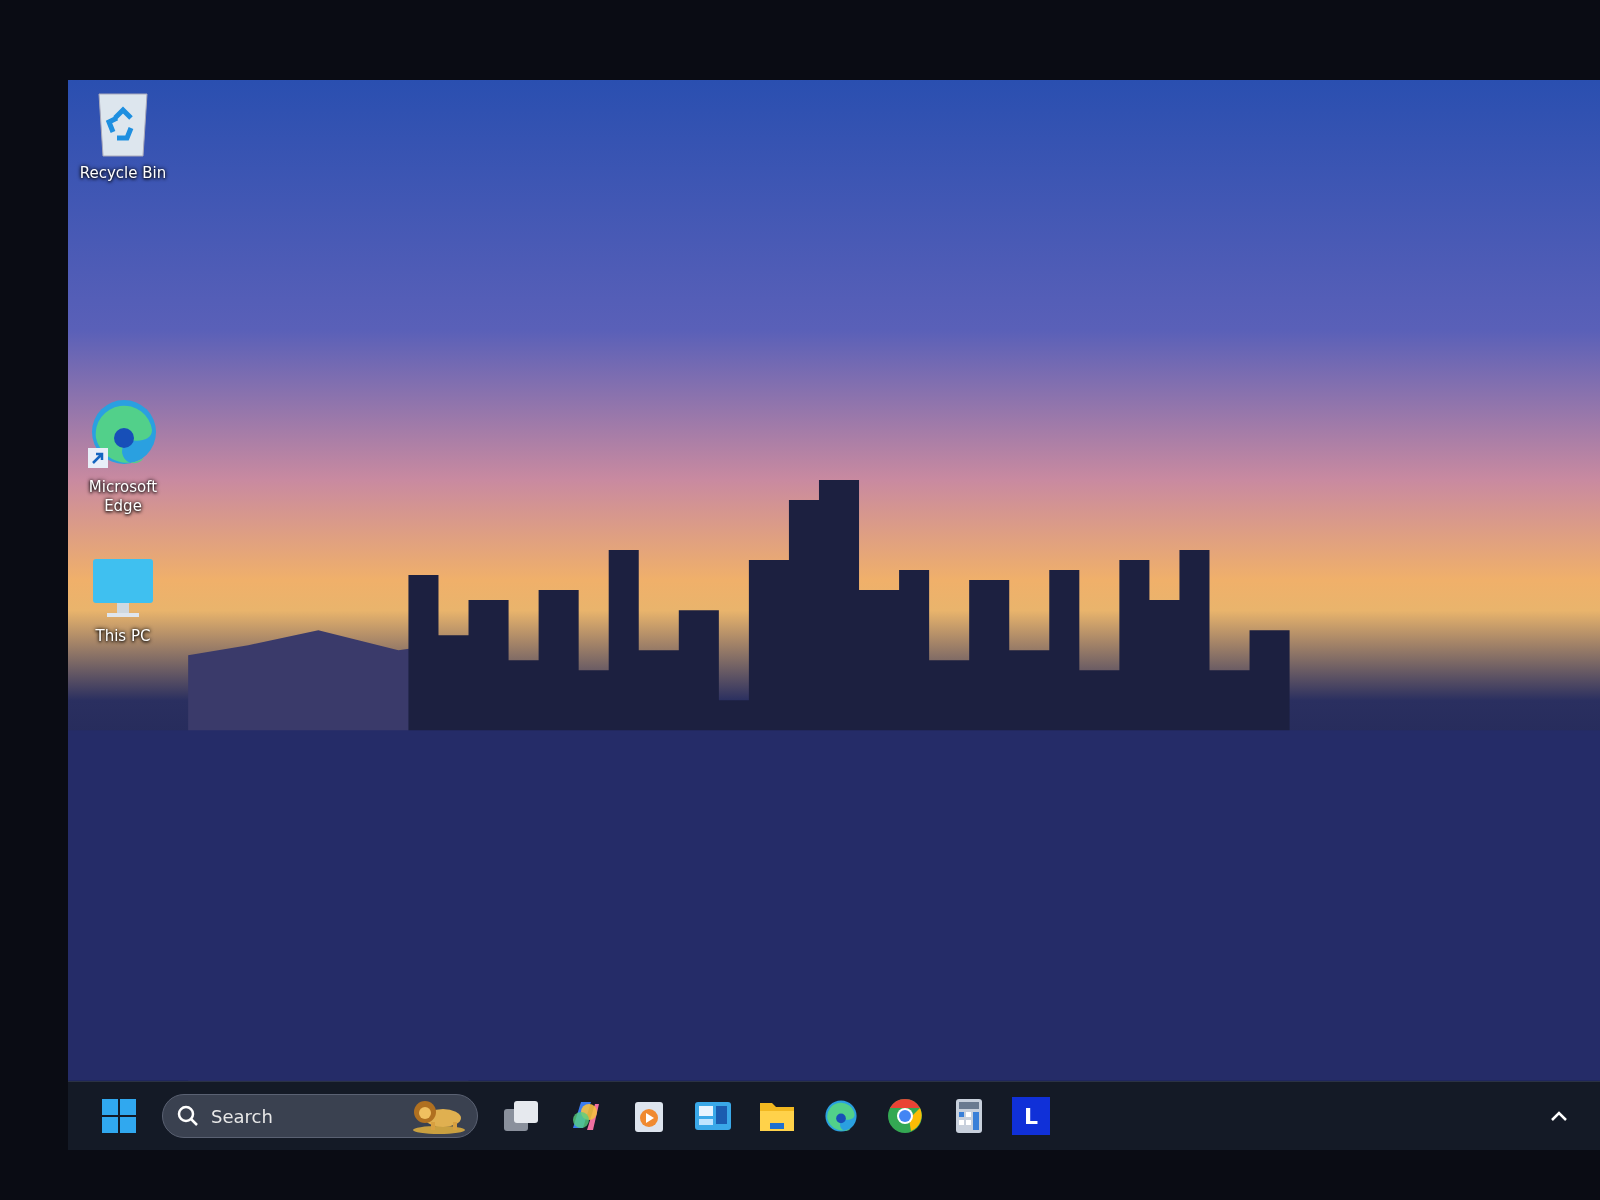 Image resolution: width=1600 pixels, height=1200 pixels. What do you see at coordinates (123, 174) in the screenshot?
I see `desktop-icon-label: Recycle Bin` at bounding box center [123, 174].